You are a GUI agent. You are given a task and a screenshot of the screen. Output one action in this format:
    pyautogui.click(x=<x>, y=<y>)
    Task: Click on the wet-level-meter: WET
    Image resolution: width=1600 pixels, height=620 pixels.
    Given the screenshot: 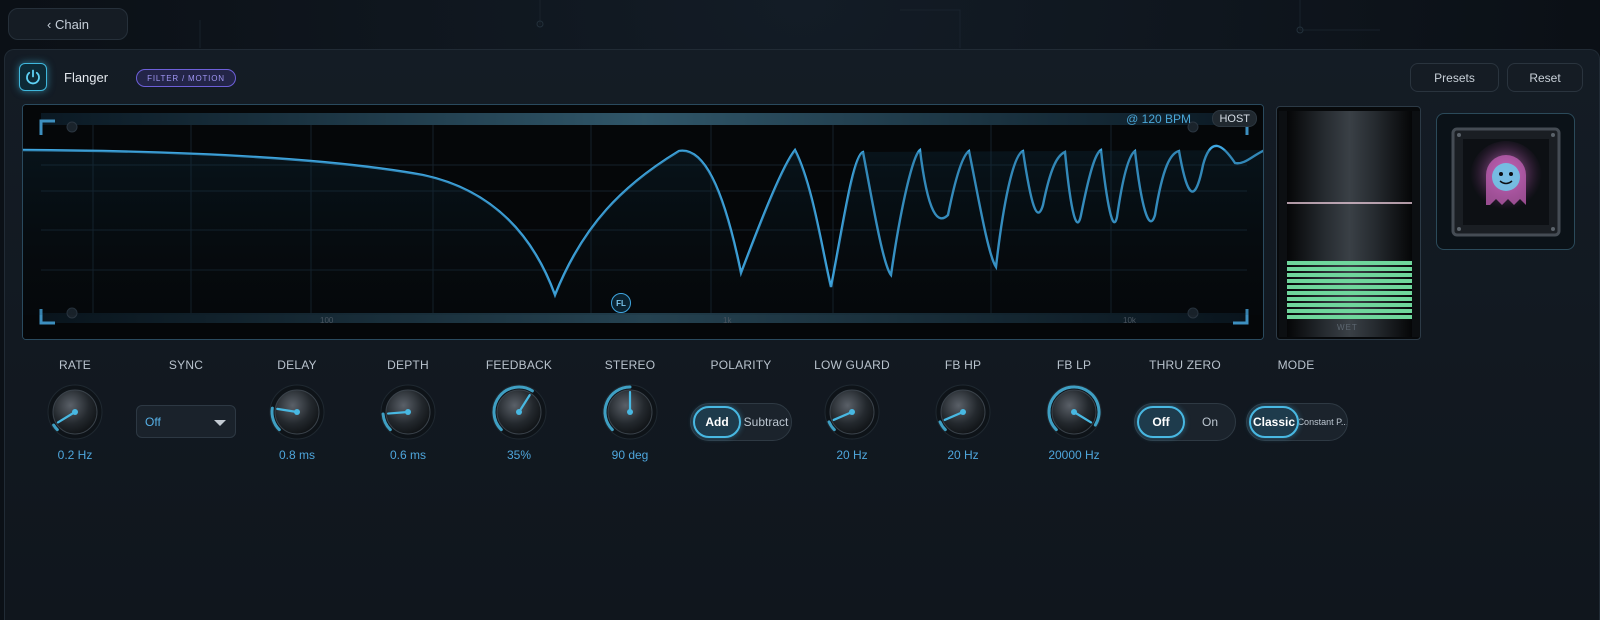 What is the action you would take?
    pyautogui.click(x=1348, y=223)
    